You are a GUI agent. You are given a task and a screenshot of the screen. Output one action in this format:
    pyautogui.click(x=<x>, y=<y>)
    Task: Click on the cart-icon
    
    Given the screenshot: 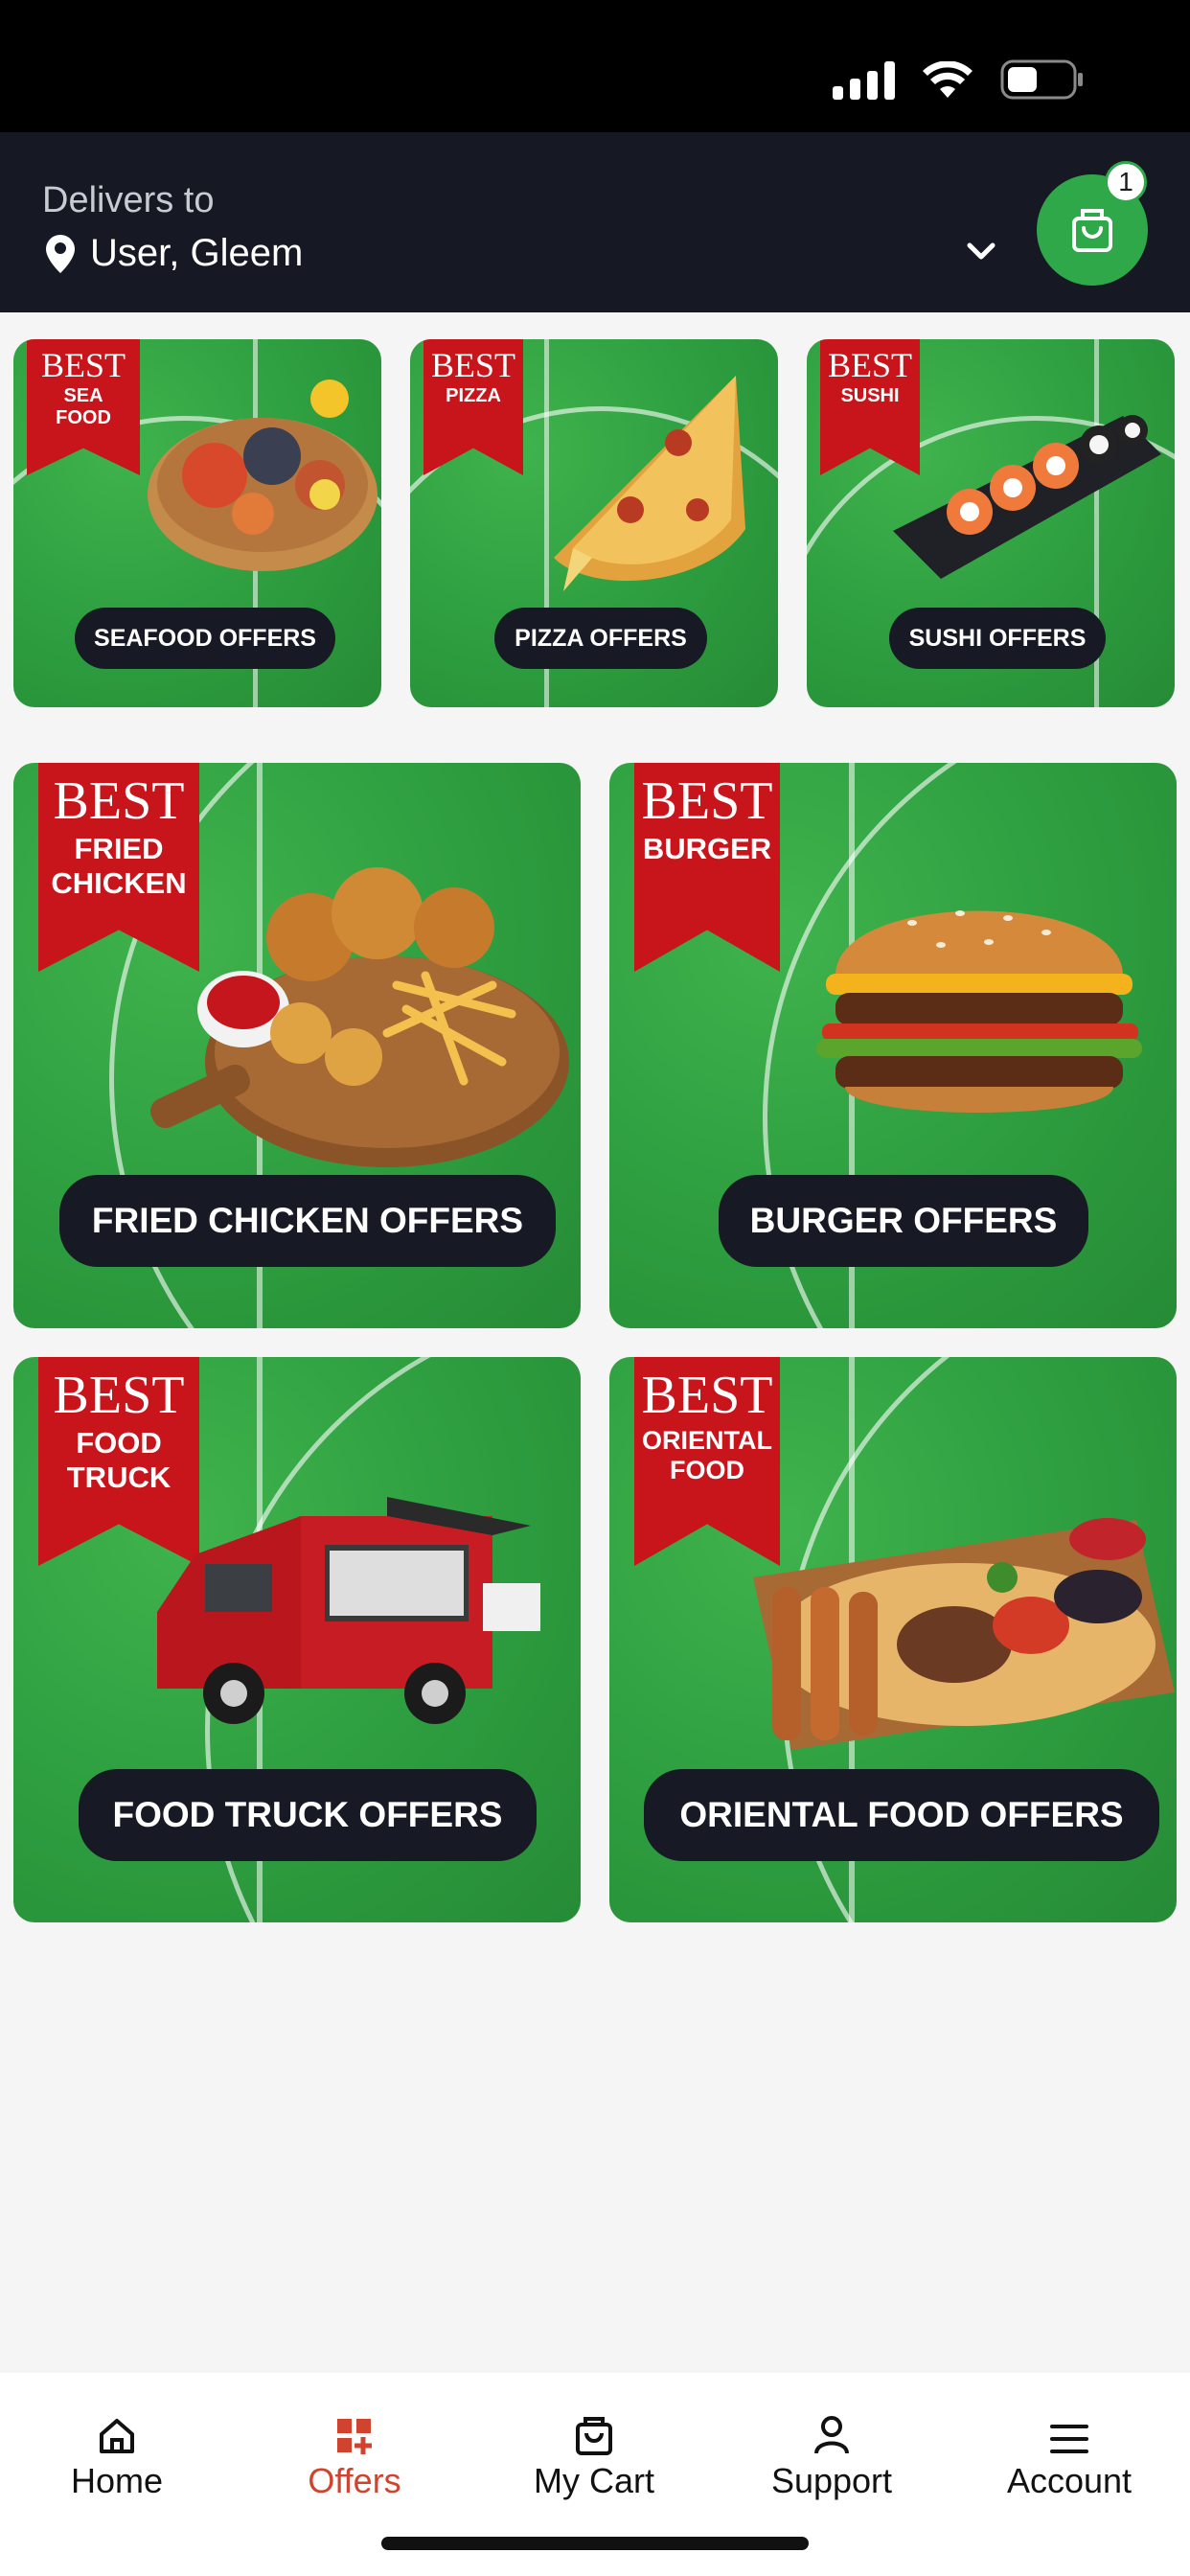 What is the action you would take?
    pyautogui.click(x=594, y=2436)
    